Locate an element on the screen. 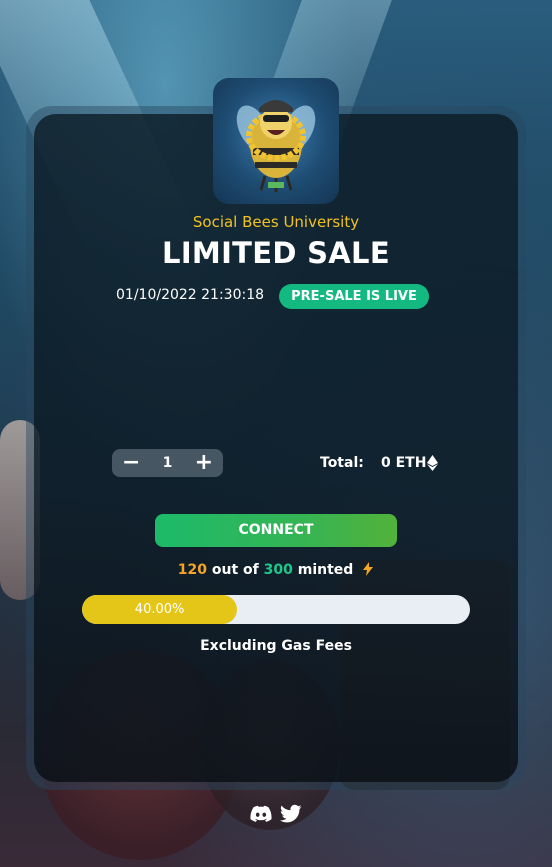 This screenshot has width=552, height=867. total-value: 0 ETH is located at coordinates (404, 463).